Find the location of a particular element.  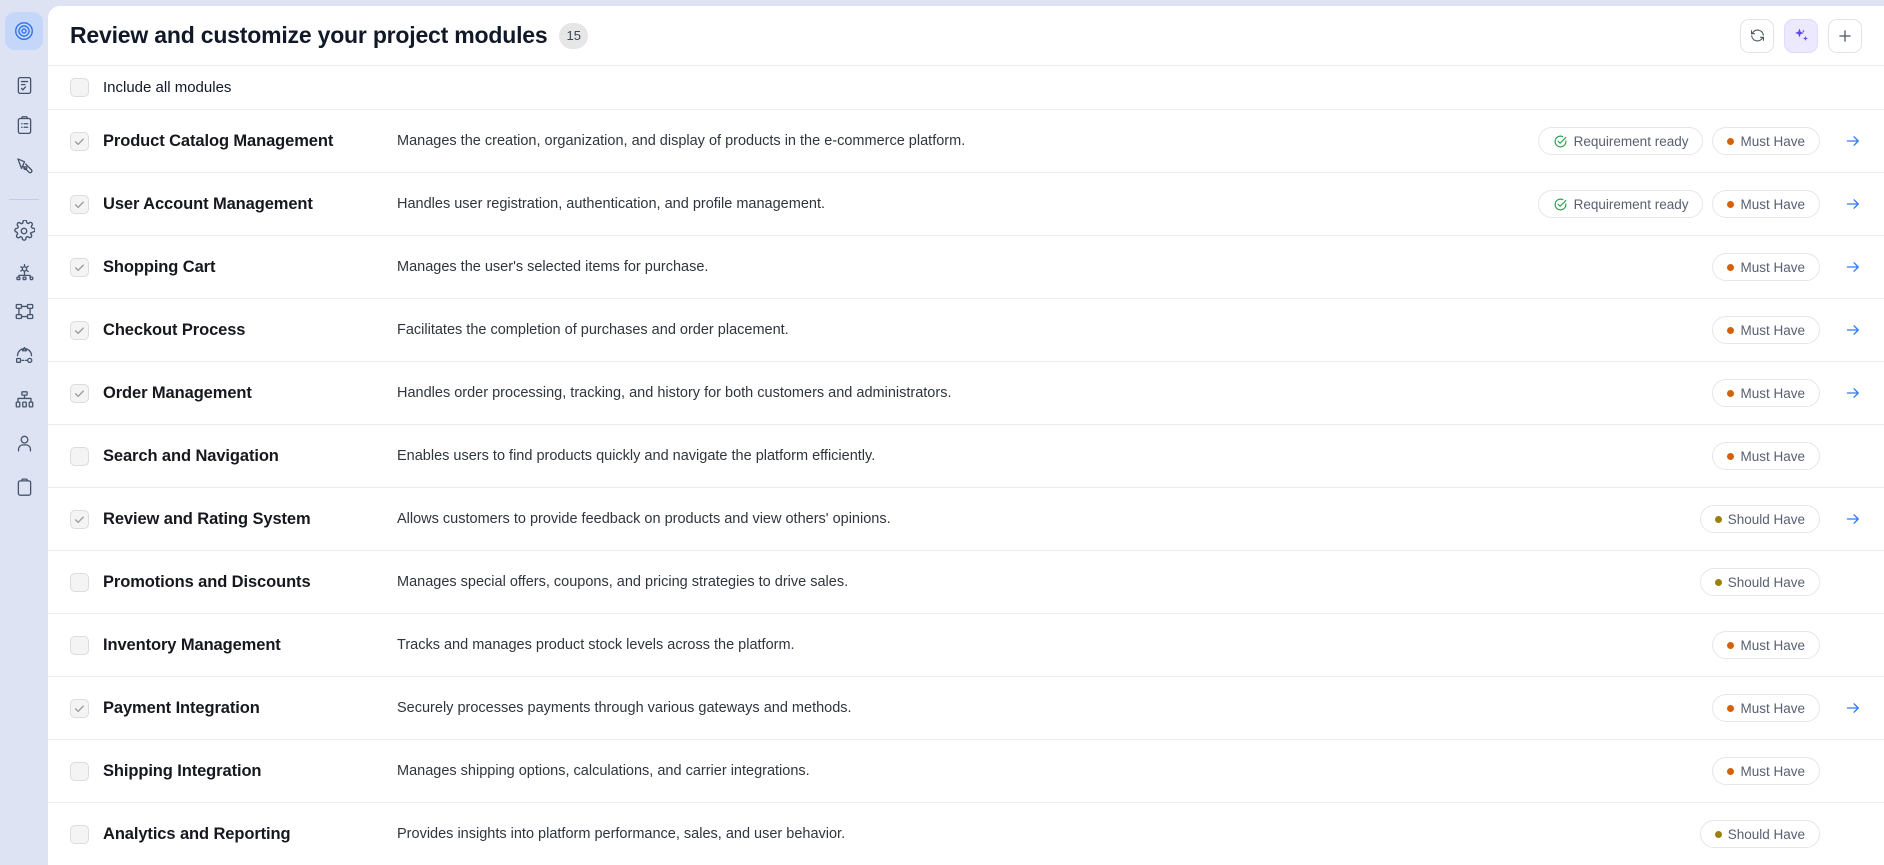

sidebar-item-tasks is located at coordinates (24, 125).